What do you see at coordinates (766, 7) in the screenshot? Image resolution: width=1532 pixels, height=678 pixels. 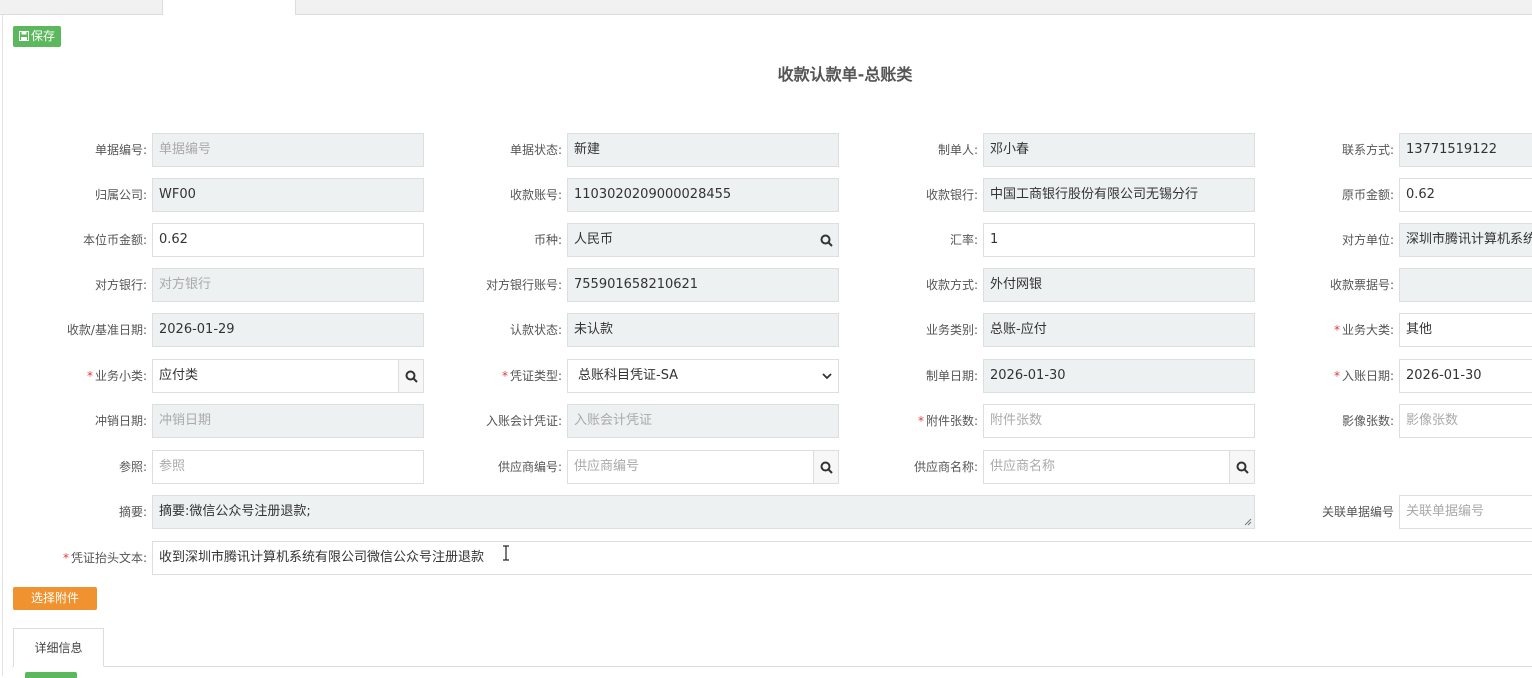 I see `top-tab-bar` at bounding box center [766, 7].